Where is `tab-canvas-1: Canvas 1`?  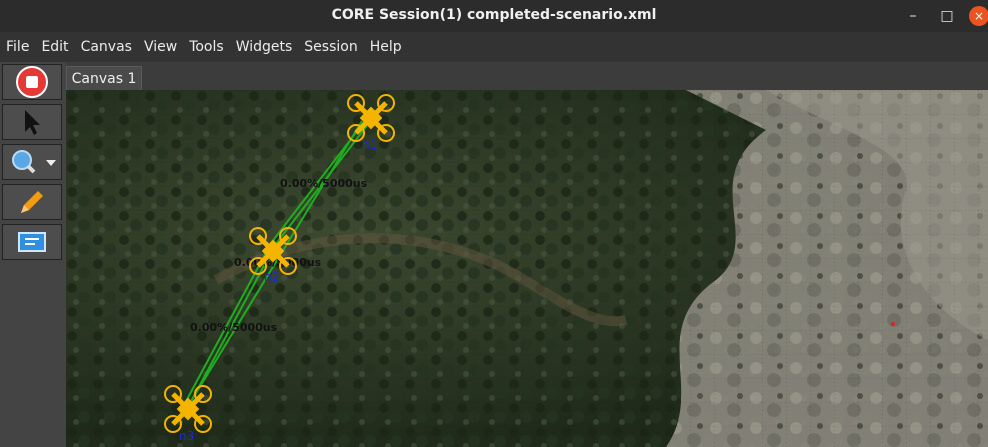
tab-canvas-1: Canvas 1 is located at coordinates (104, 78).